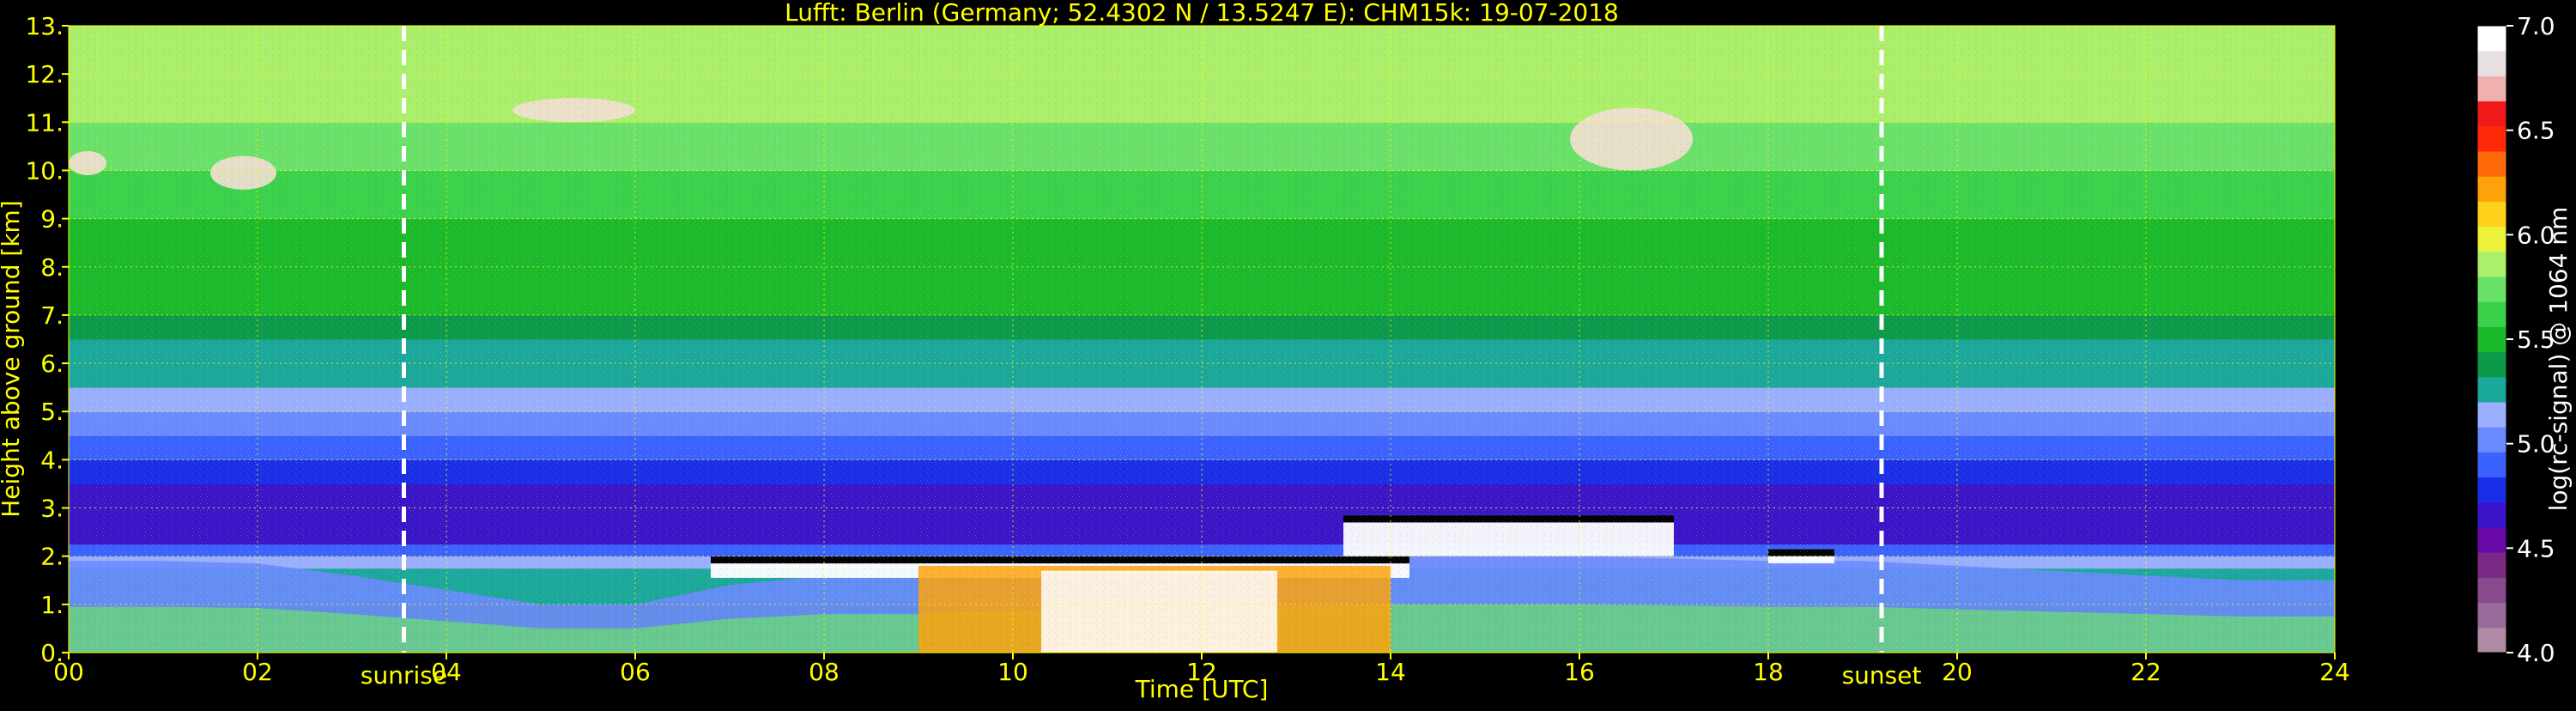  I want to click on y-tick-label: 4., so click(52, 460).